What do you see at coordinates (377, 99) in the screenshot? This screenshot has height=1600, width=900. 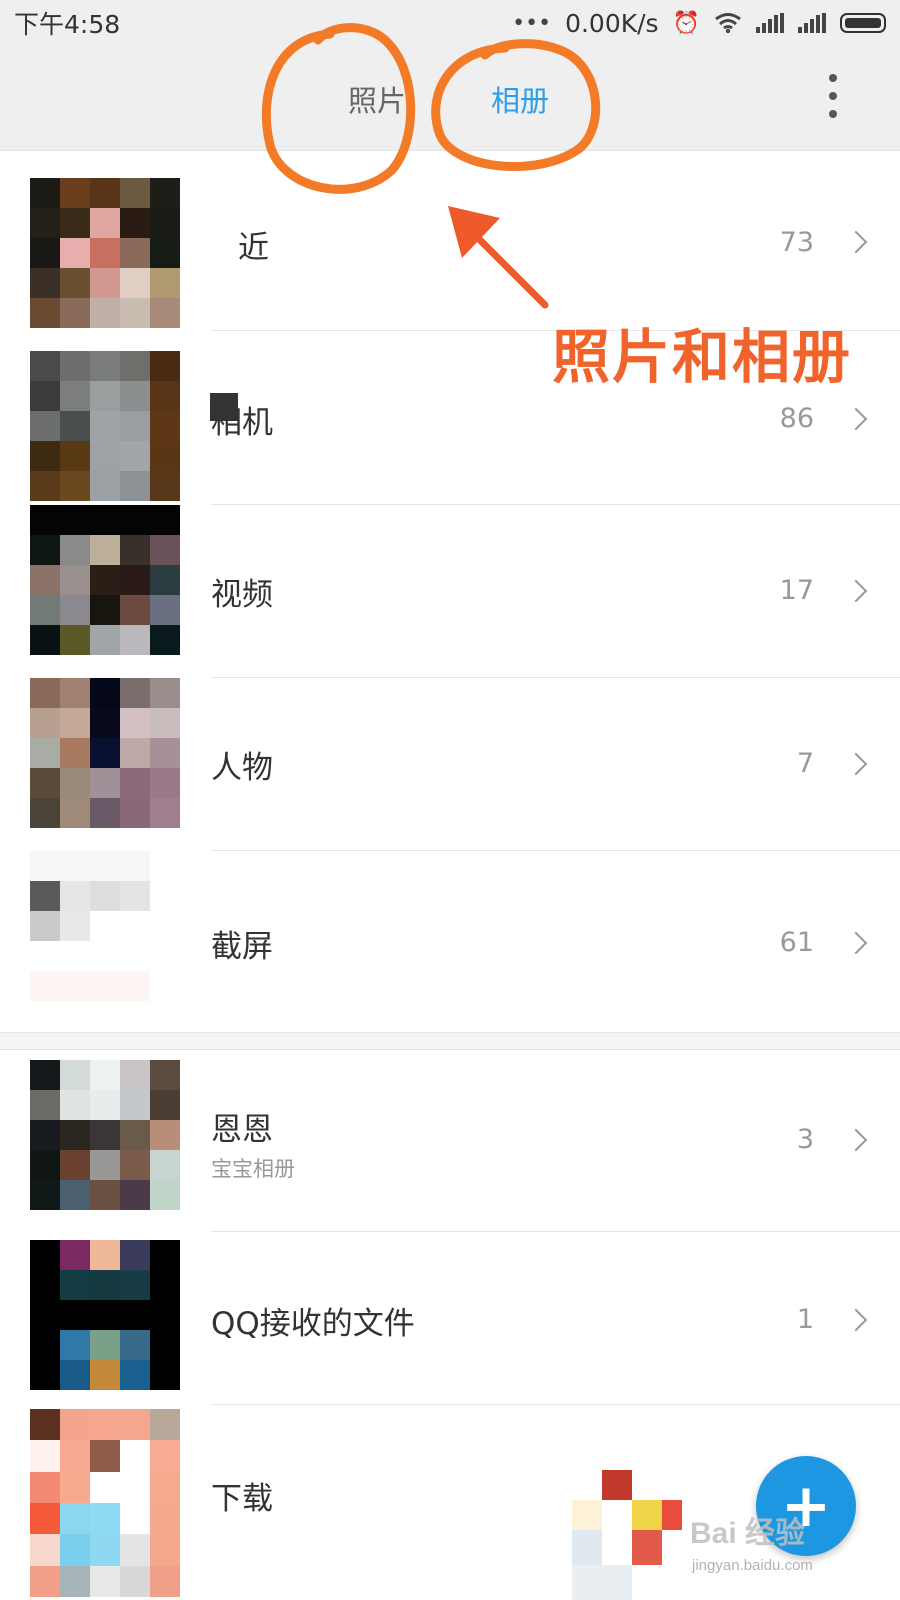 I see `tab-photos: 照片` at bounding box center [377, 99].